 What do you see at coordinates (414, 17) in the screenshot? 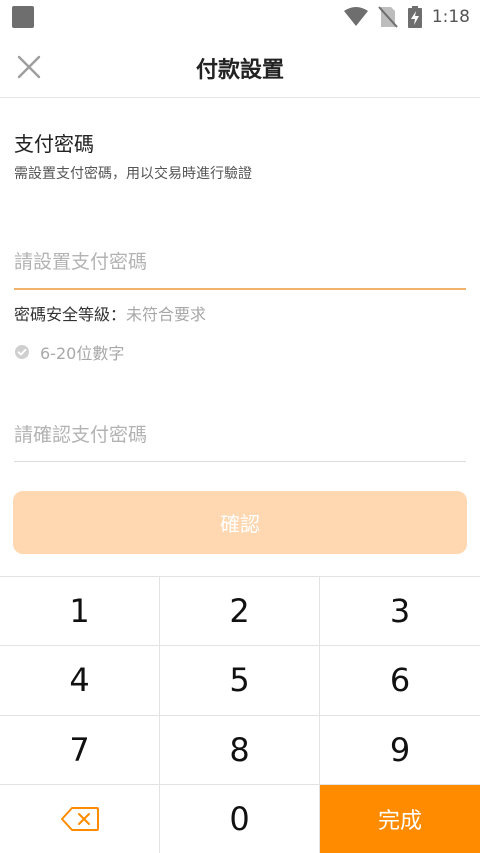
I see `battery-charging-icon` at bounding box center [414, 17].